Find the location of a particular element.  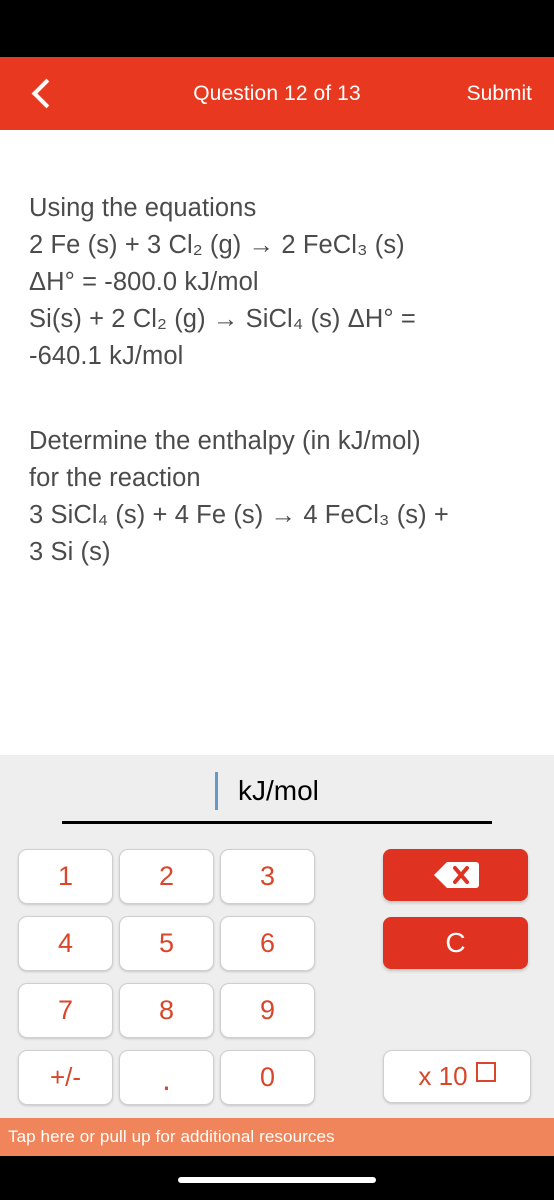

key-6: 6 is located at coordinates (267, 943).